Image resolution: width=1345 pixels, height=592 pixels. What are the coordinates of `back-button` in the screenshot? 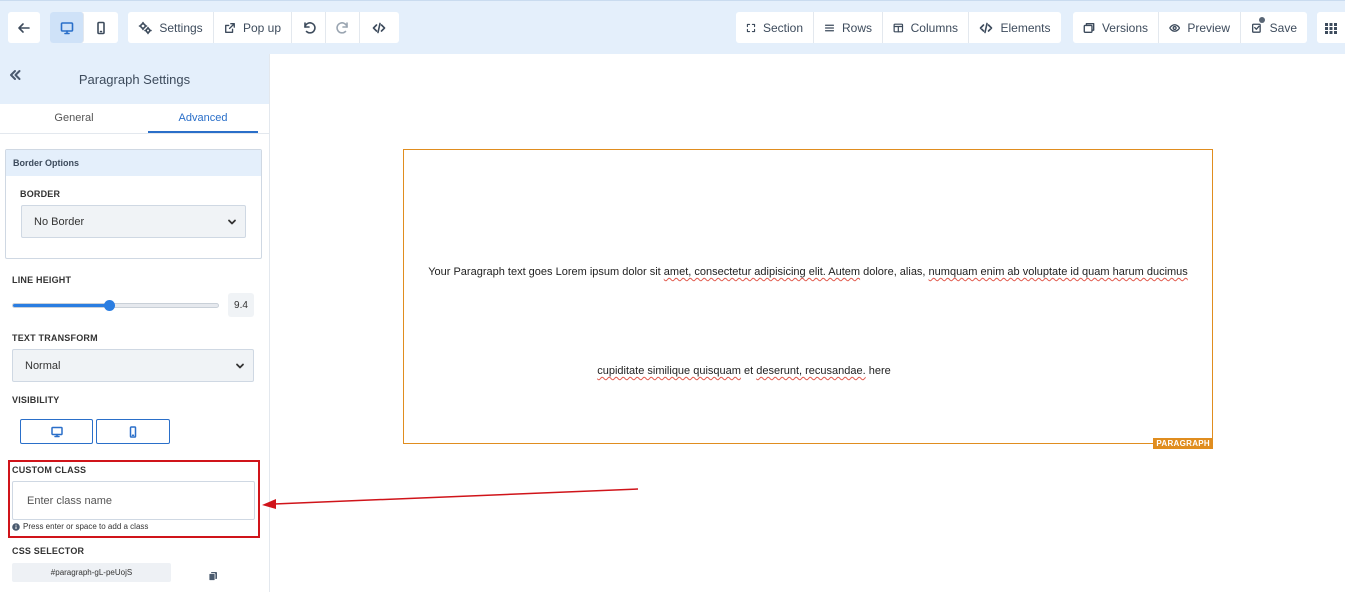 It's located at (24, 27).